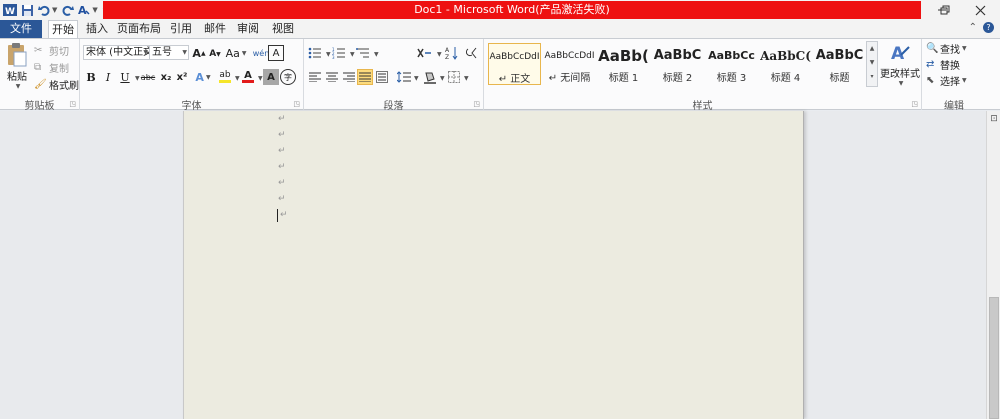 Image resolution: width=1000 pixels, height=419 pixels. I want to click on vertical-scrollbar: ⊡, so click(993, 265).